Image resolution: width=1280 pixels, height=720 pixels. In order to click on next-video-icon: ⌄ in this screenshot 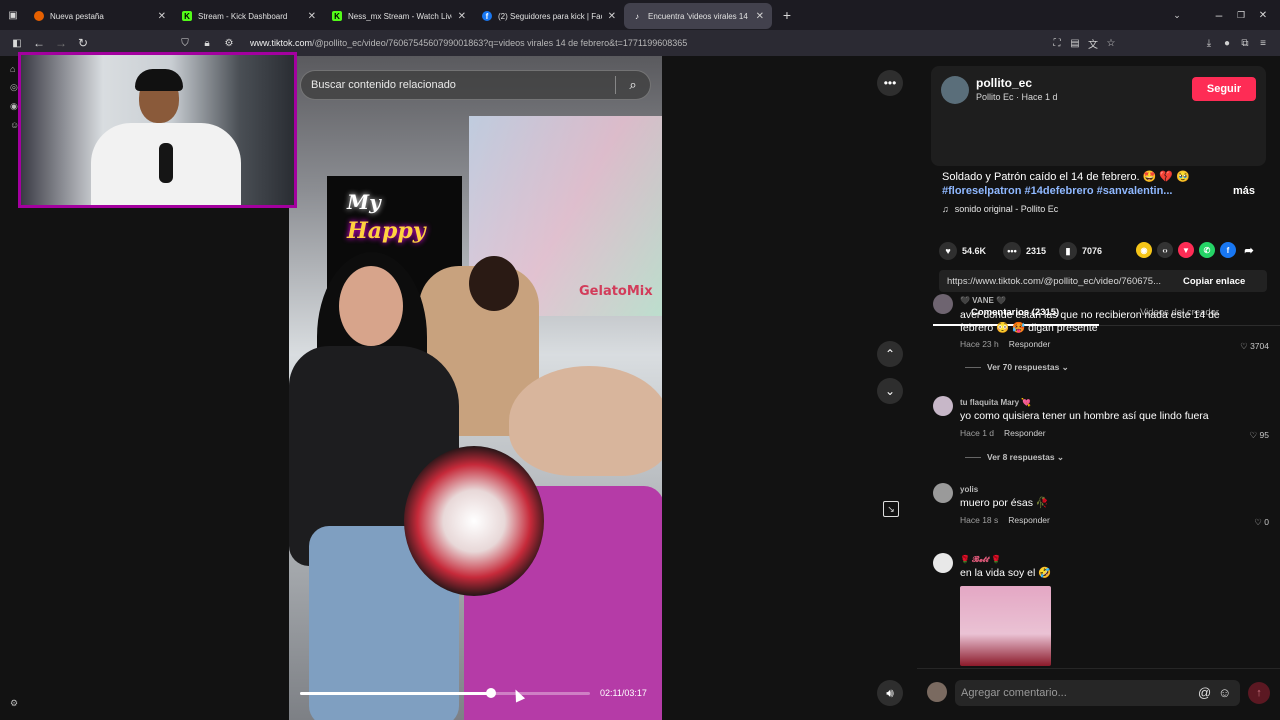, I will do `click(890, 391)`.